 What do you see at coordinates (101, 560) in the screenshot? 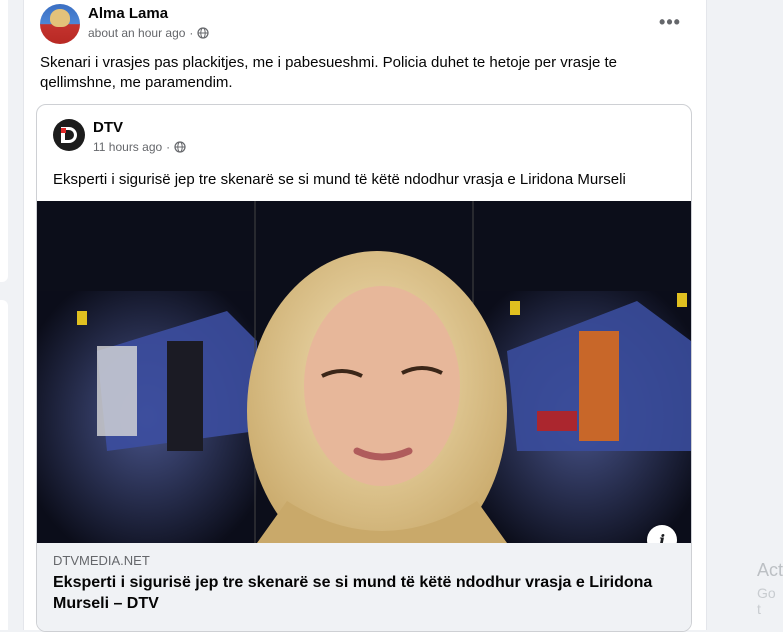
I see `link-domain: DTVMEDIA.NET` at bounding box center [101, 560].